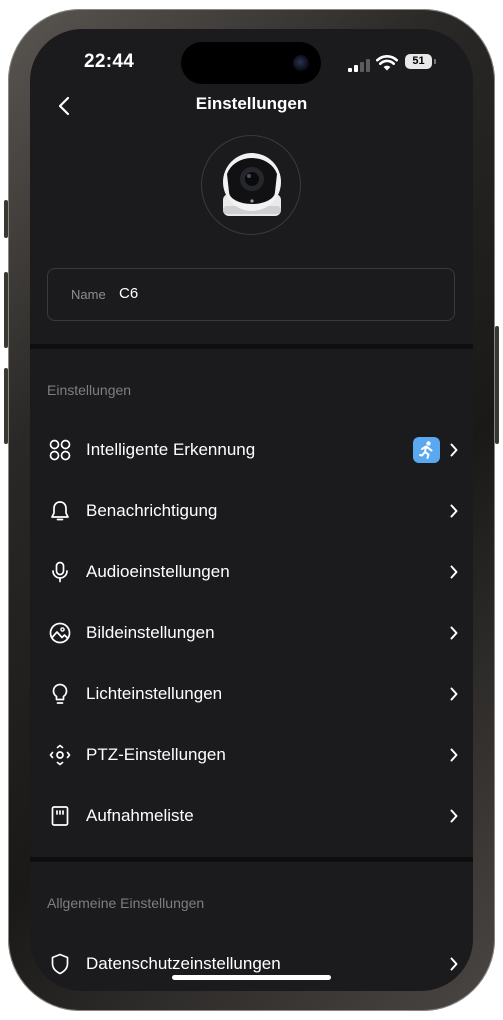 Image resolution: width=503 pixels, height=1020 pixels. I want to click on menu-item-label: Bildeinstellungen, so click(150, 632).